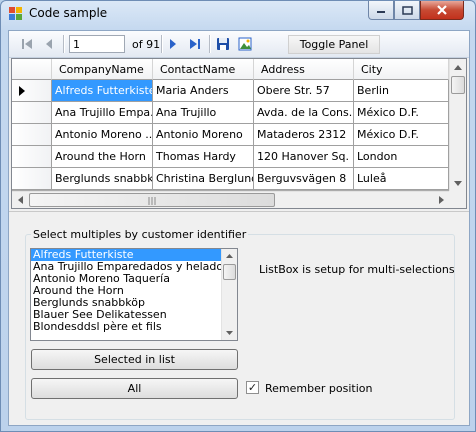  What do you see at coordinates (16, 14) in the screenshot?
I see `app-icon` at bounding box center [16, 14].